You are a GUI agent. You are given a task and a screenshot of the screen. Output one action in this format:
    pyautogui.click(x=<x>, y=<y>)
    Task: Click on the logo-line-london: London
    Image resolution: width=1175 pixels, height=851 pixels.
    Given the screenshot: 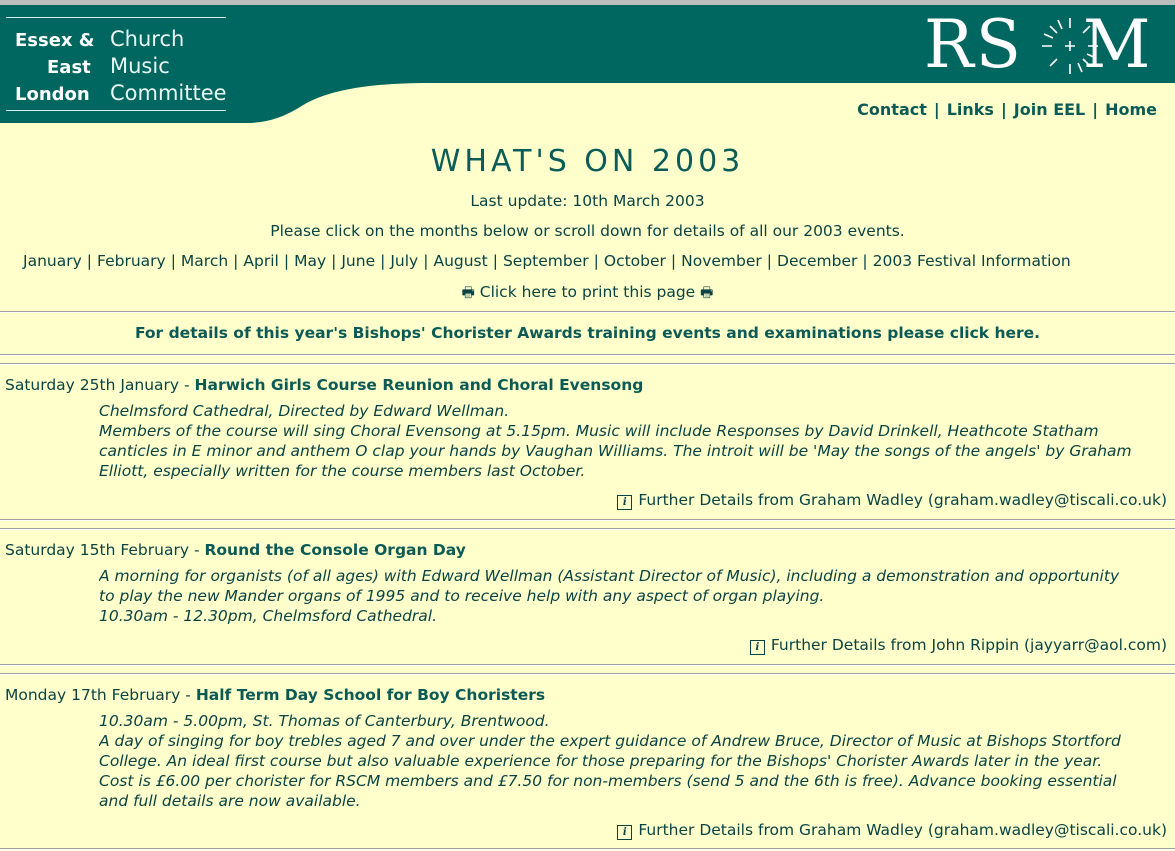 What is the action you would take?
    pyautogui.click(x=52, y=94)
    